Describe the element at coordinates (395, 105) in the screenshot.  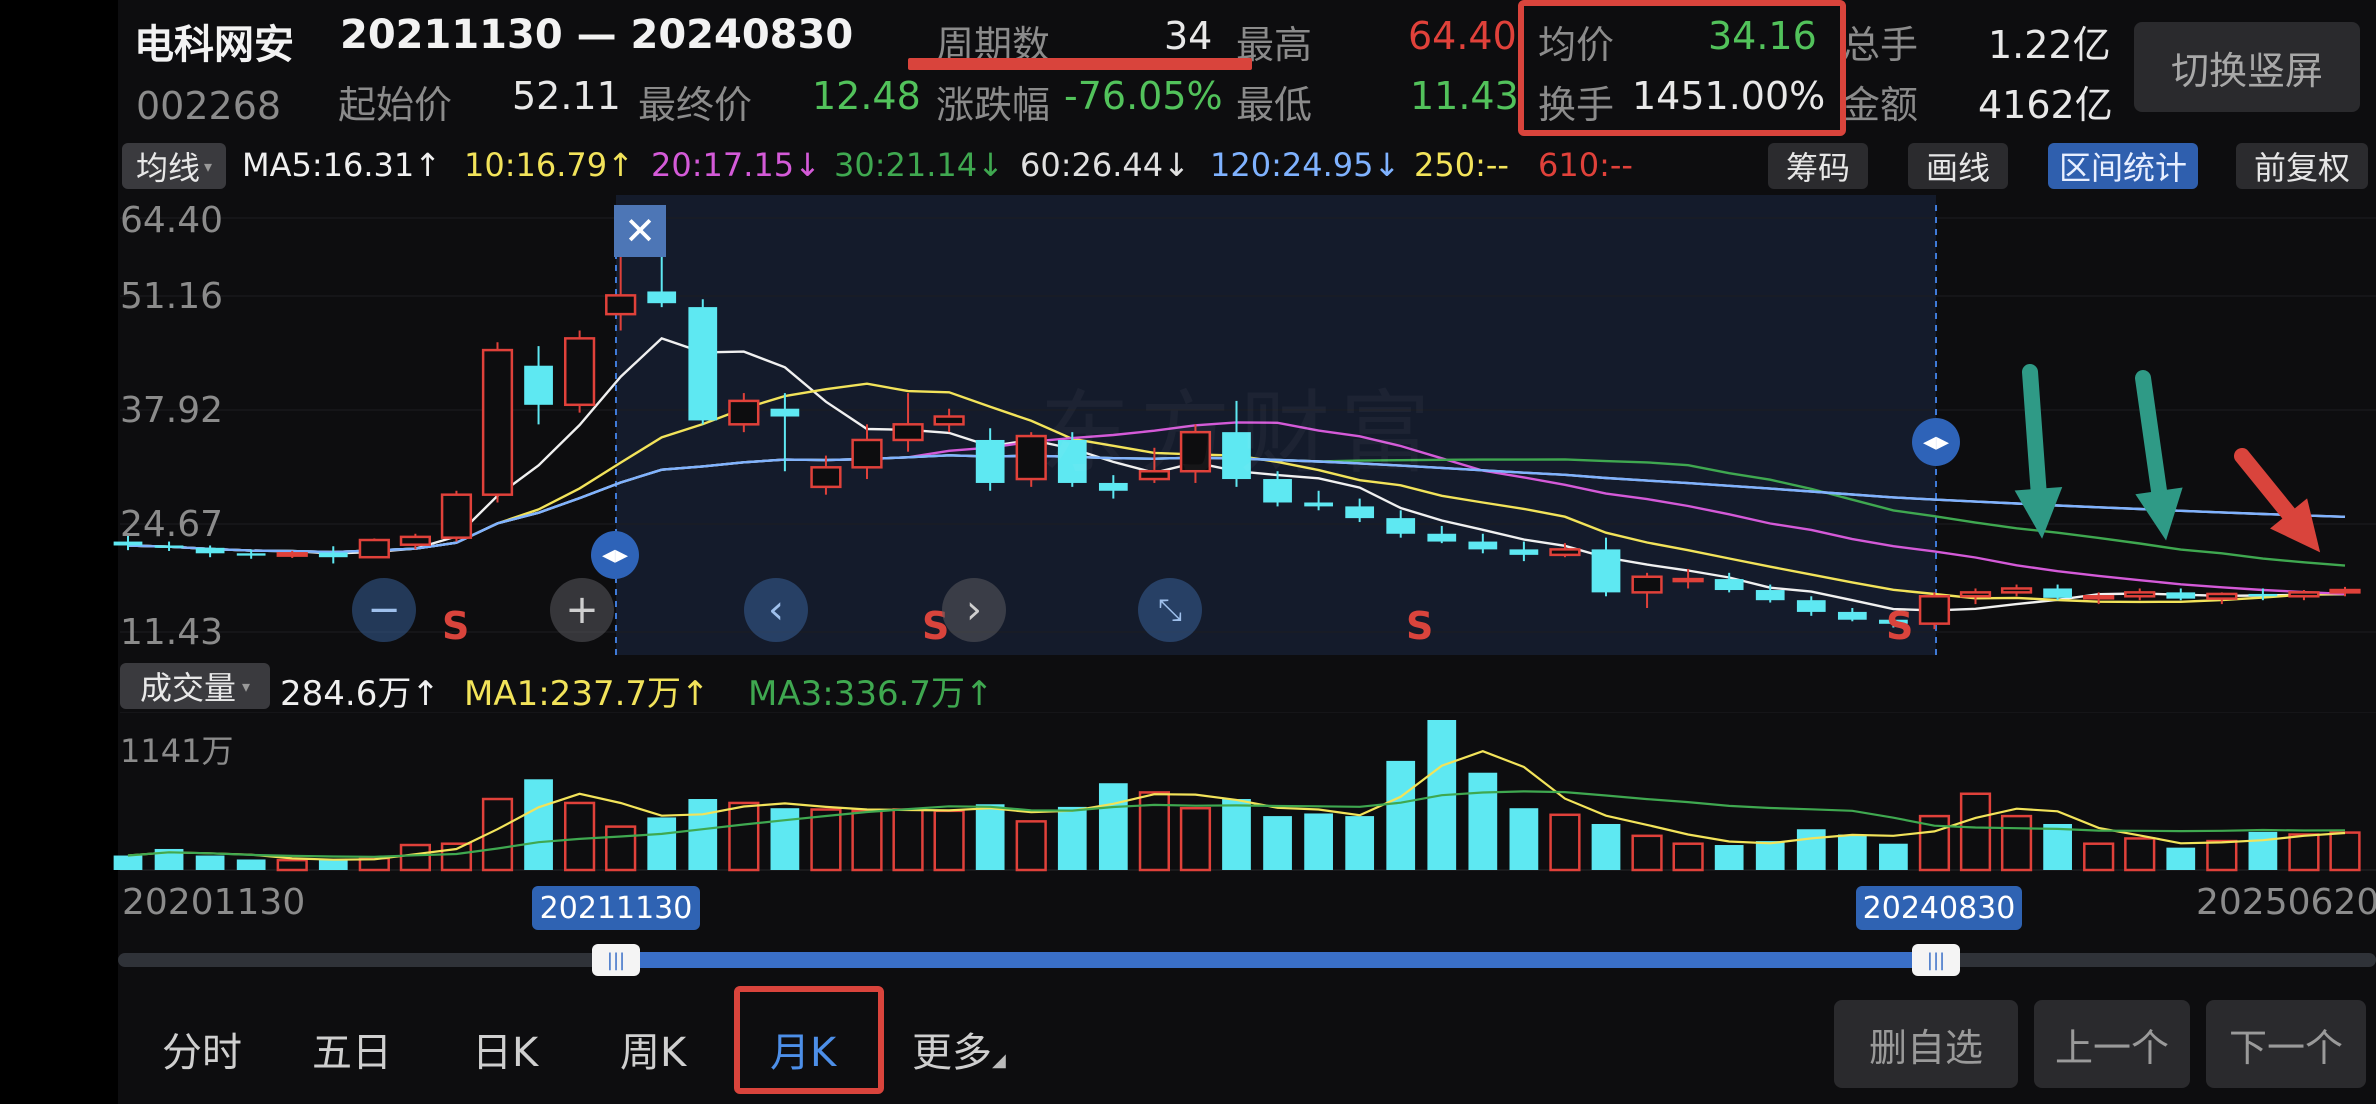
I see `start-price-label: 起始价` at that location.